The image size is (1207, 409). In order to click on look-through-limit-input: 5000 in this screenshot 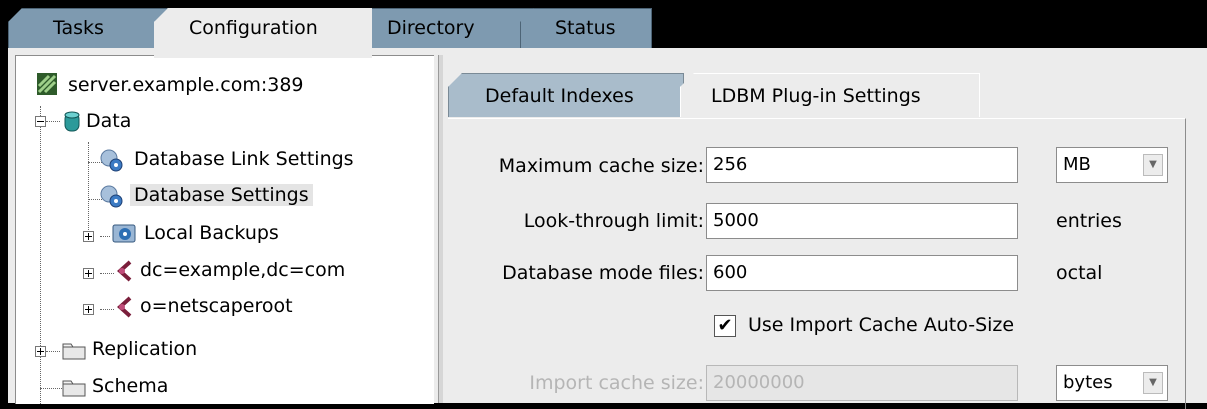, I will do `click(862, 221)`.